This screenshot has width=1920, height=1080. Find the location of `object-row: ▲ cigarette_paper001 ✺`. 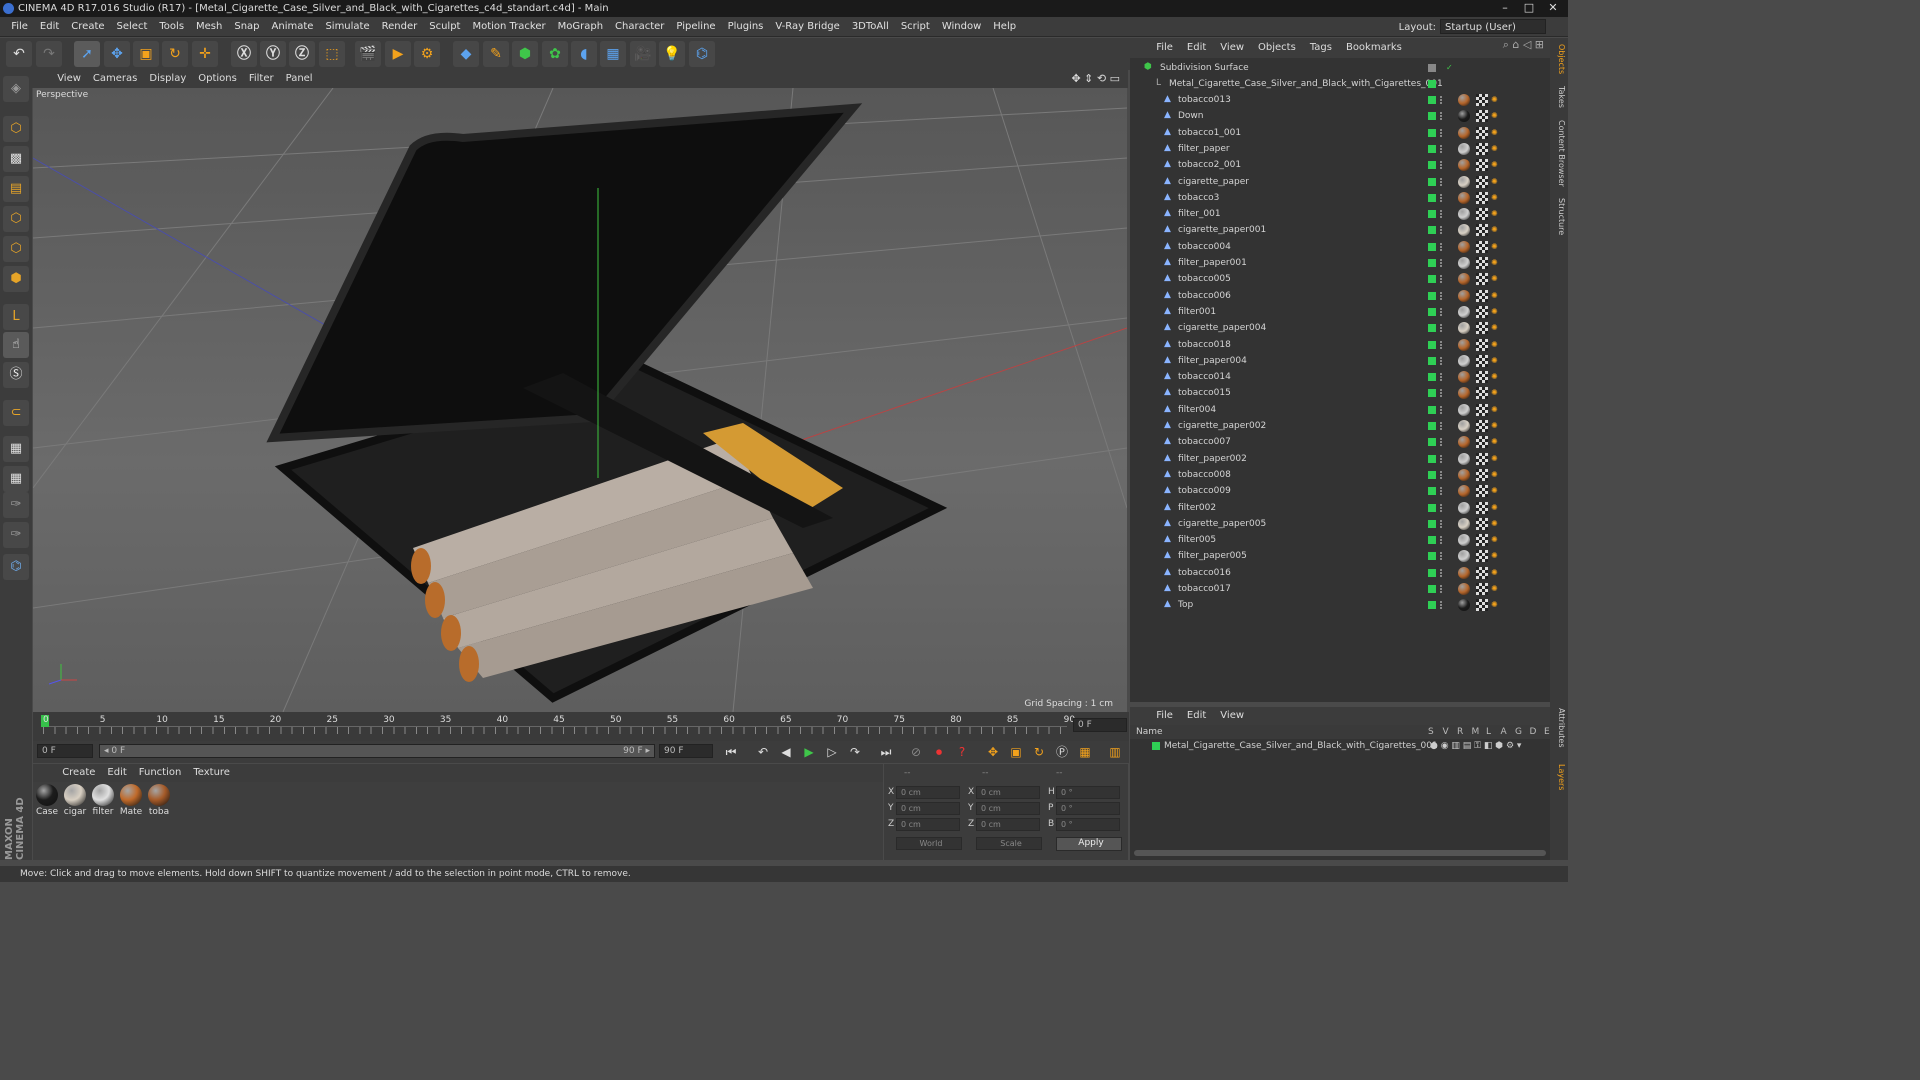

object-row: ▲ cigarette_paper001 ✺ is located at coordinates (1340, 230).